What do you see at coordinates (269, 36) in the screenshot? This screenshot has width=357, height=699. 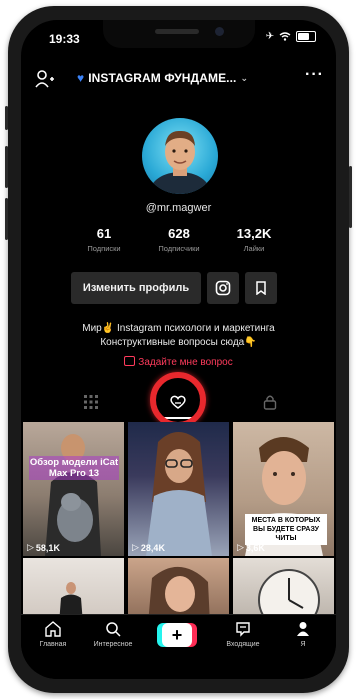 I see `airplane-icon: ✈` at bounding box center [269, 36].